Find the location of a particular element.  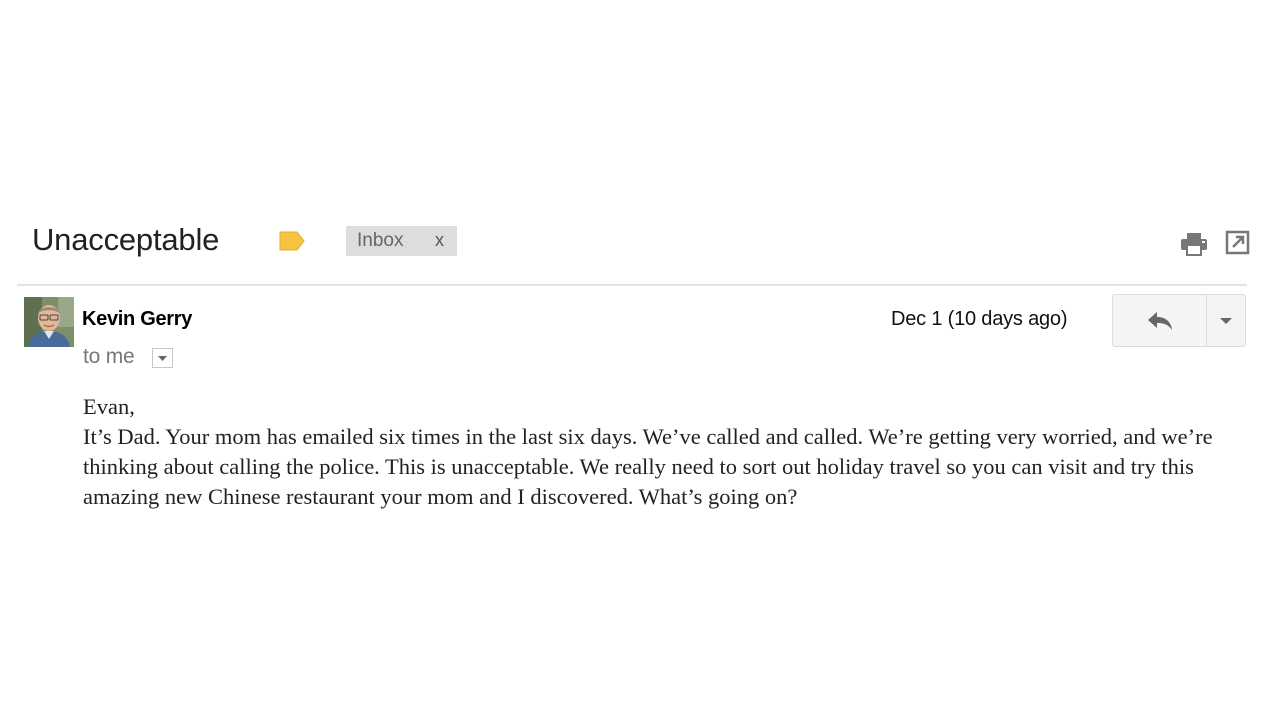

inbox-label-chip: Inbox x is located at coordinates (401, 241).